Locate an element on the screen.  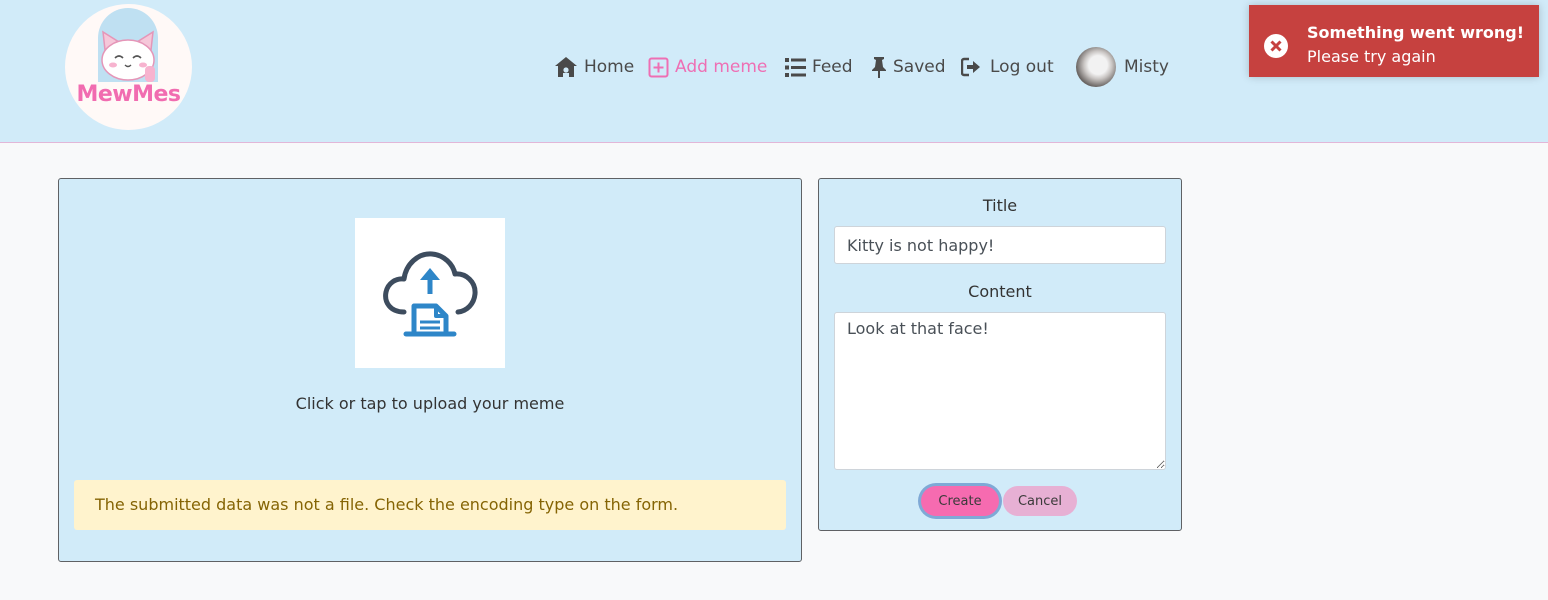
nav-profile-label: Misty is located at coordinates (1146, 67).